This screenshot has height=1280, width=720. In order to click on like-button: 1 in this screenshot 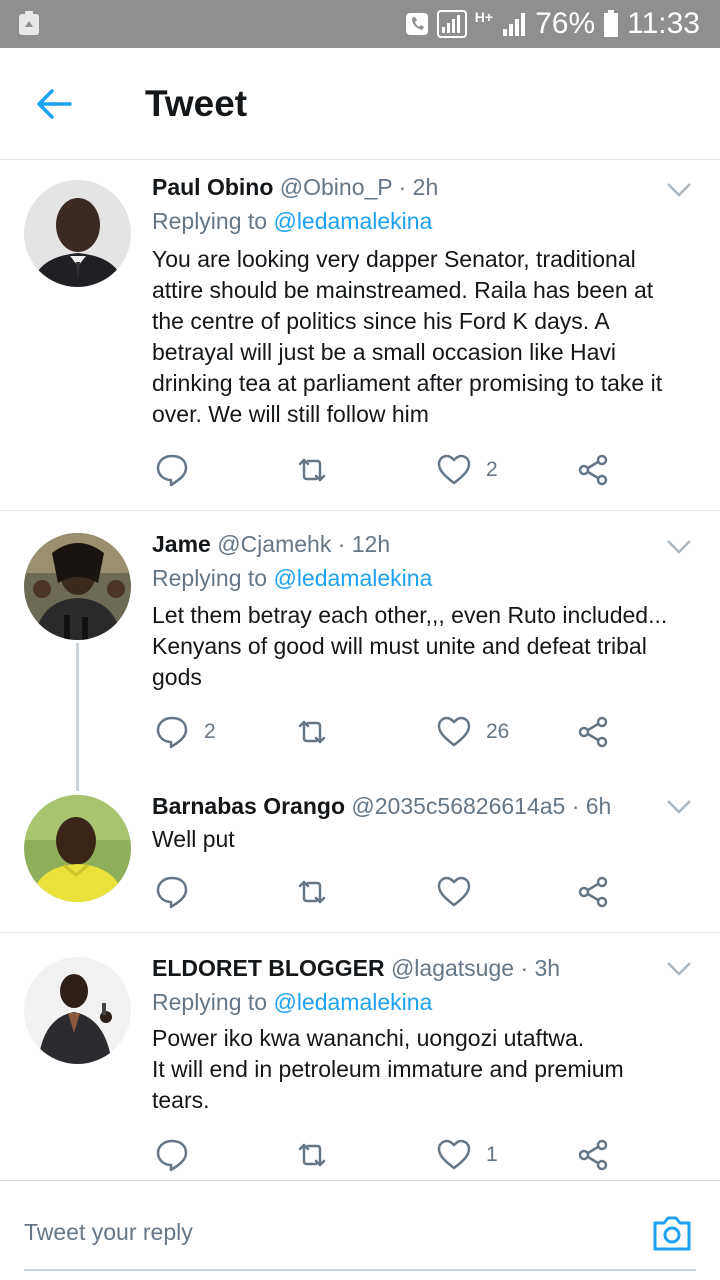, I will do `click(467, 1155)`.